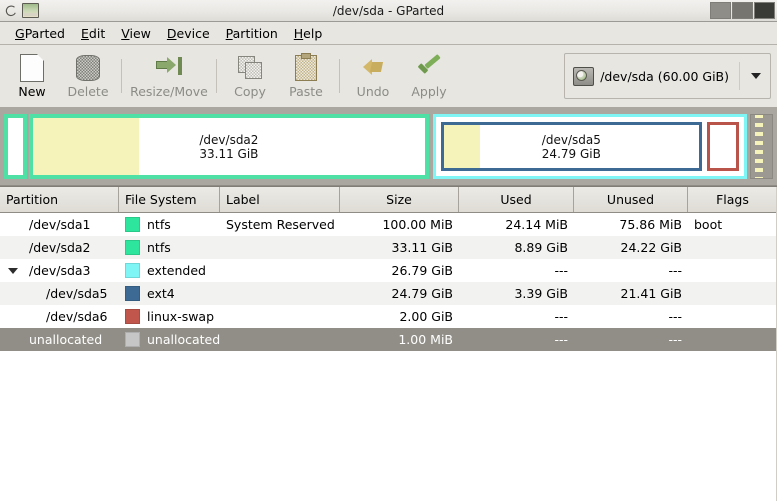 The image size is (777, 501). Describe the element at coordinates (97, 33) in the screenshot. I see `menu-edit-rest: dit` at that location.